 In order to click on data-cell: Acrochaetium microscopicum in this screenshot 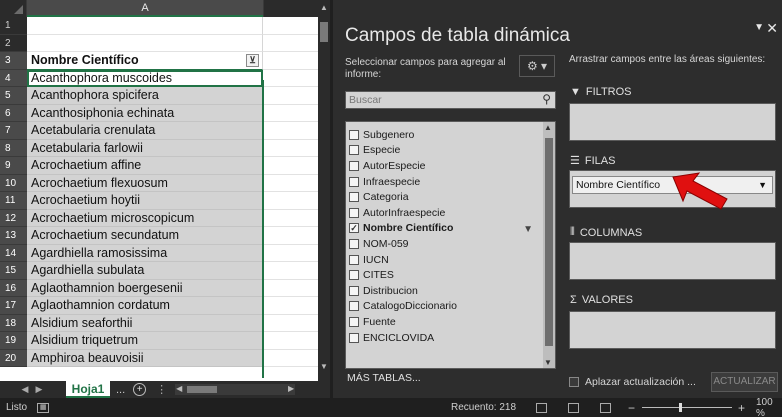, I will do `click(145, 218)`.